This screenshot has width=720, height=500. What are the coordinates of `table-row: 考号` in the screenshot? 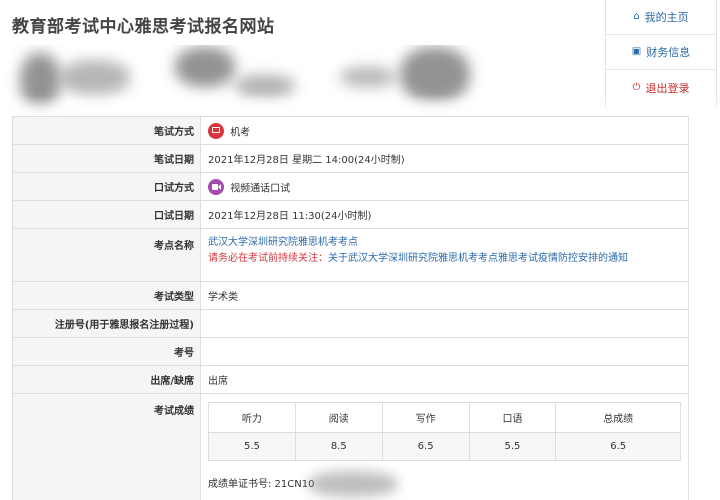 It's located at (350, 351).